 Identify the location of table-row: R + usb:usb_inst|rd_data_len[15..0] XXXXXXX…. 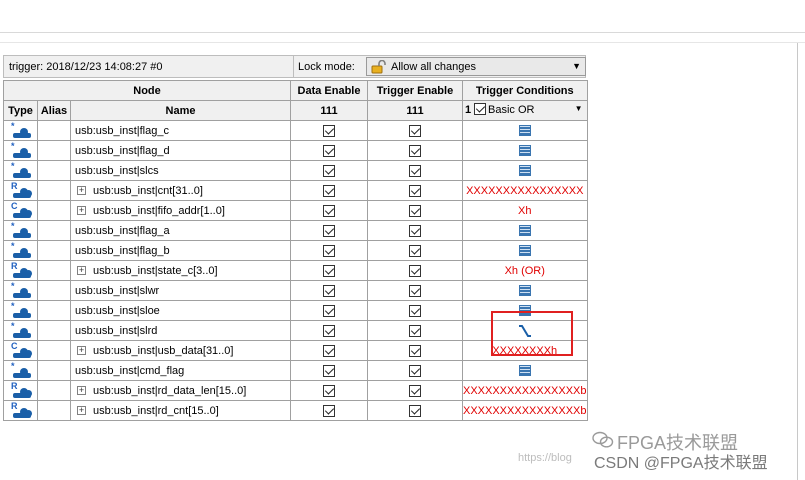
(295, 390).